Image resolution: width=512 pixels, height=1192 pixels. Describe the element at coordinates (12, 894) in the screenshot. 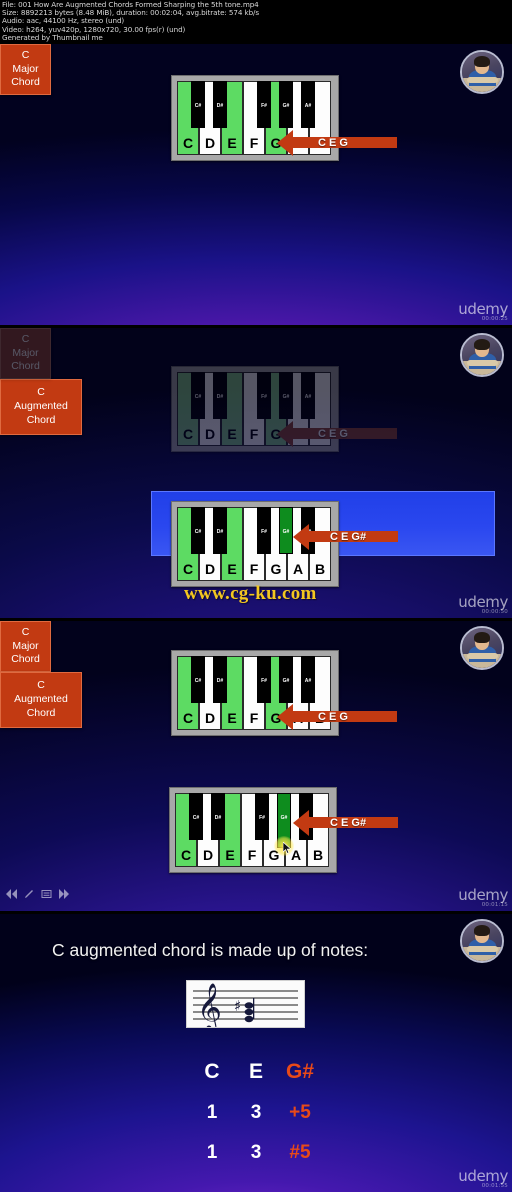

I see `rewind-icon` at that location.